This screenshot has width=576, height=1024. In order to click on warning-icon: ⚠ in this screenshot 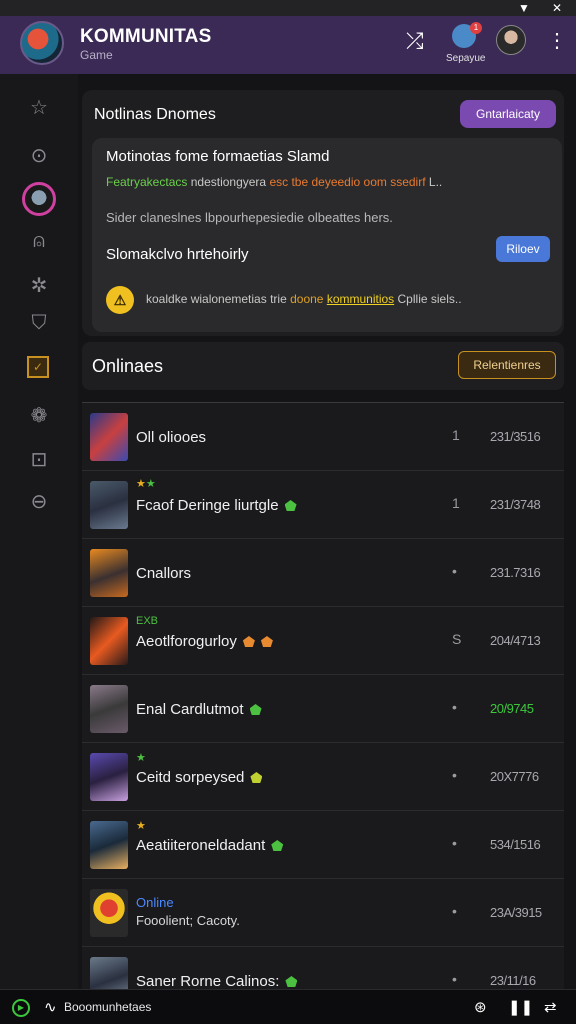, I will do `click(120, 300)`.